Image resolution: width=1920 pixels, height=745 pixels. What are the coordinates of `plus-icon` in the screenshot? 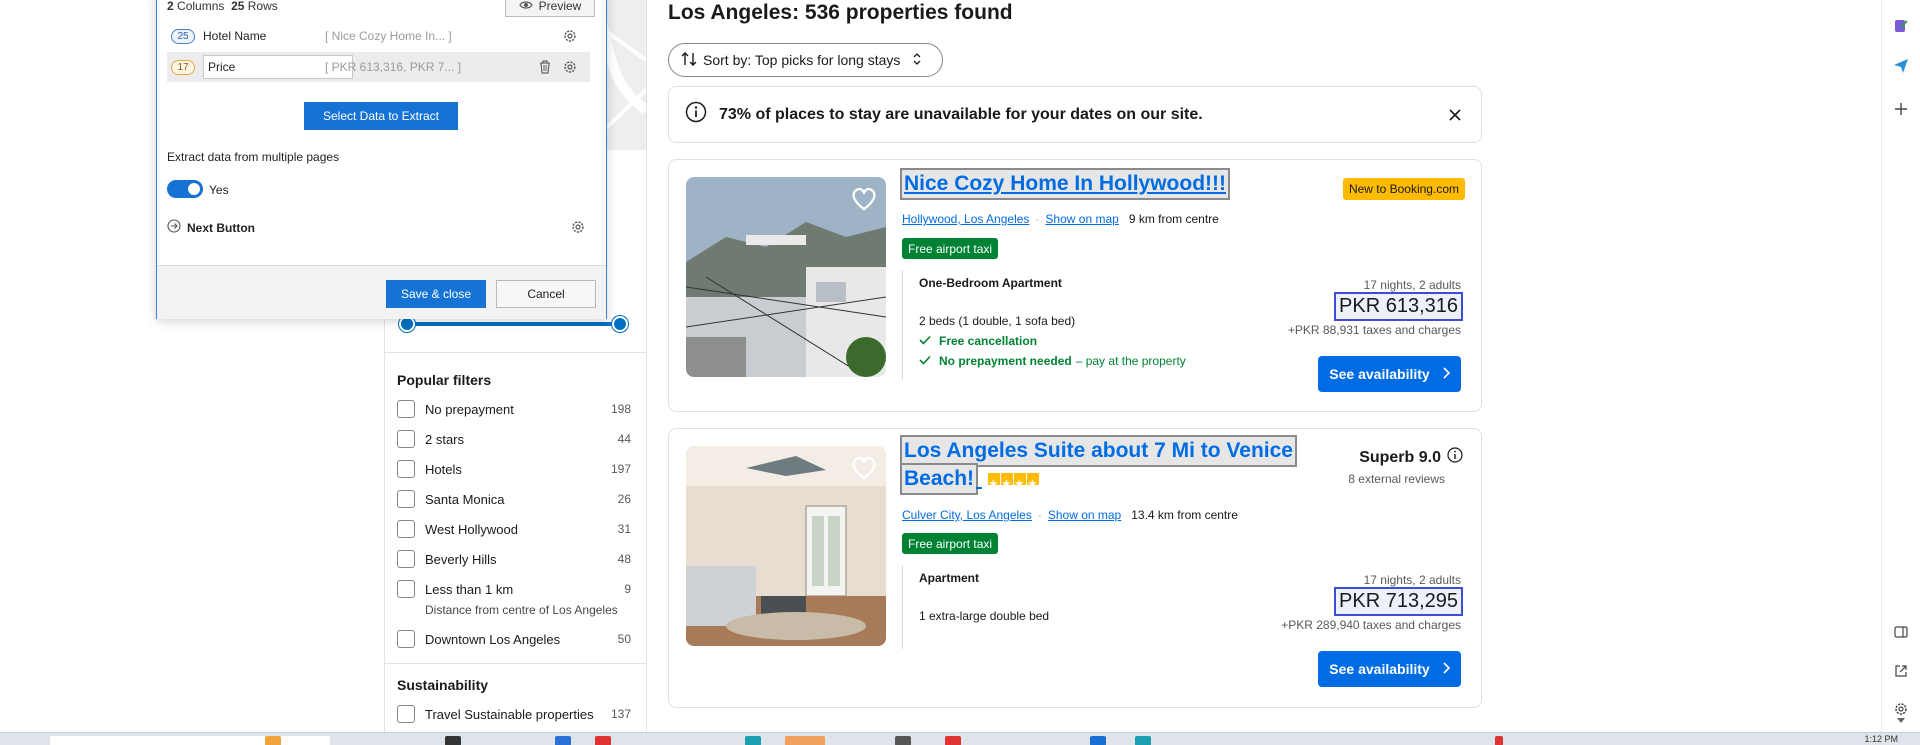 It's located at (1901, 109).